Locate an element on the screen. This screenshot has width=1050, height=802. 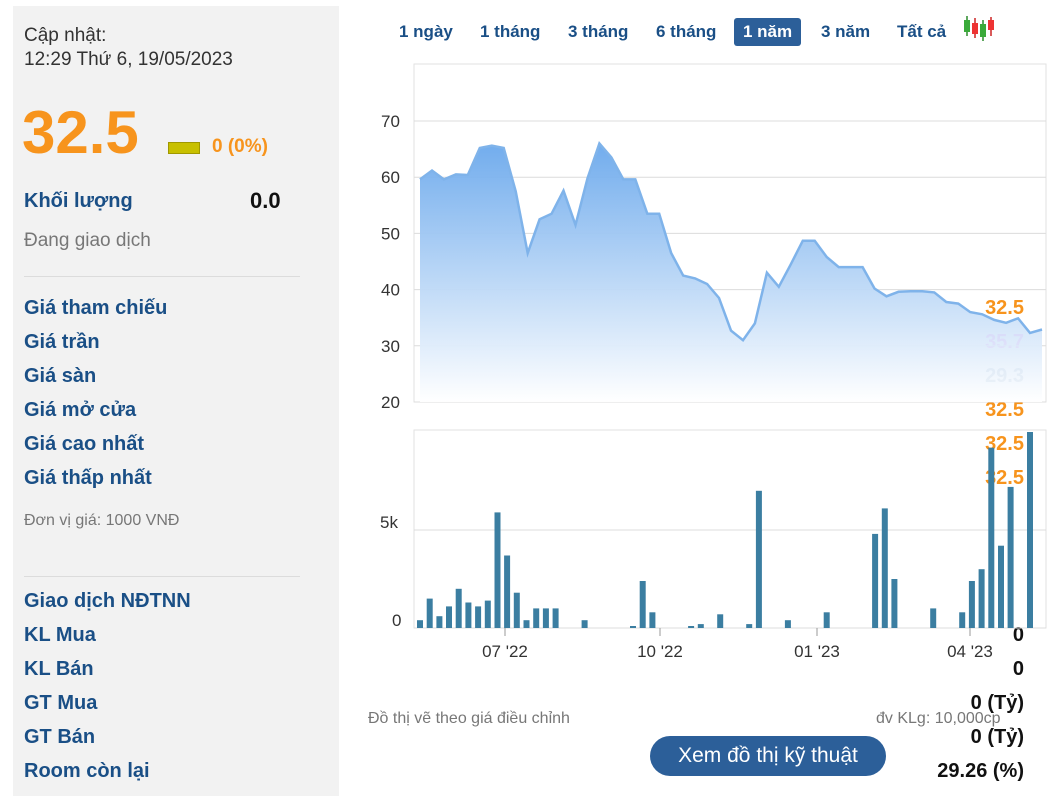
volume-y-tick-label: 5k is located at coordinates (389, 522).